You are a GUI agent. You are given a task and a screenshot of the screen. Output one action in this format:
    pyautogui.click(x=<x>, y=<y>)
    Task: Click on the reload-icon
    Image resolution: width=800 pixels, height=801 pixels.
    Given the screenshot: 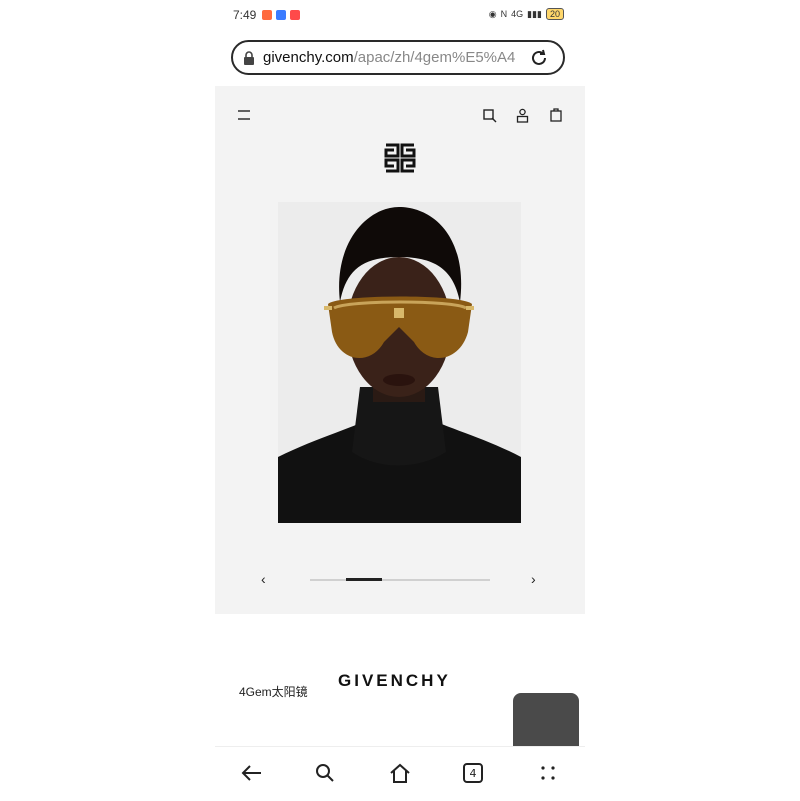 What is the action you would take?
    pyautogui.click(x=539, y=58)
    